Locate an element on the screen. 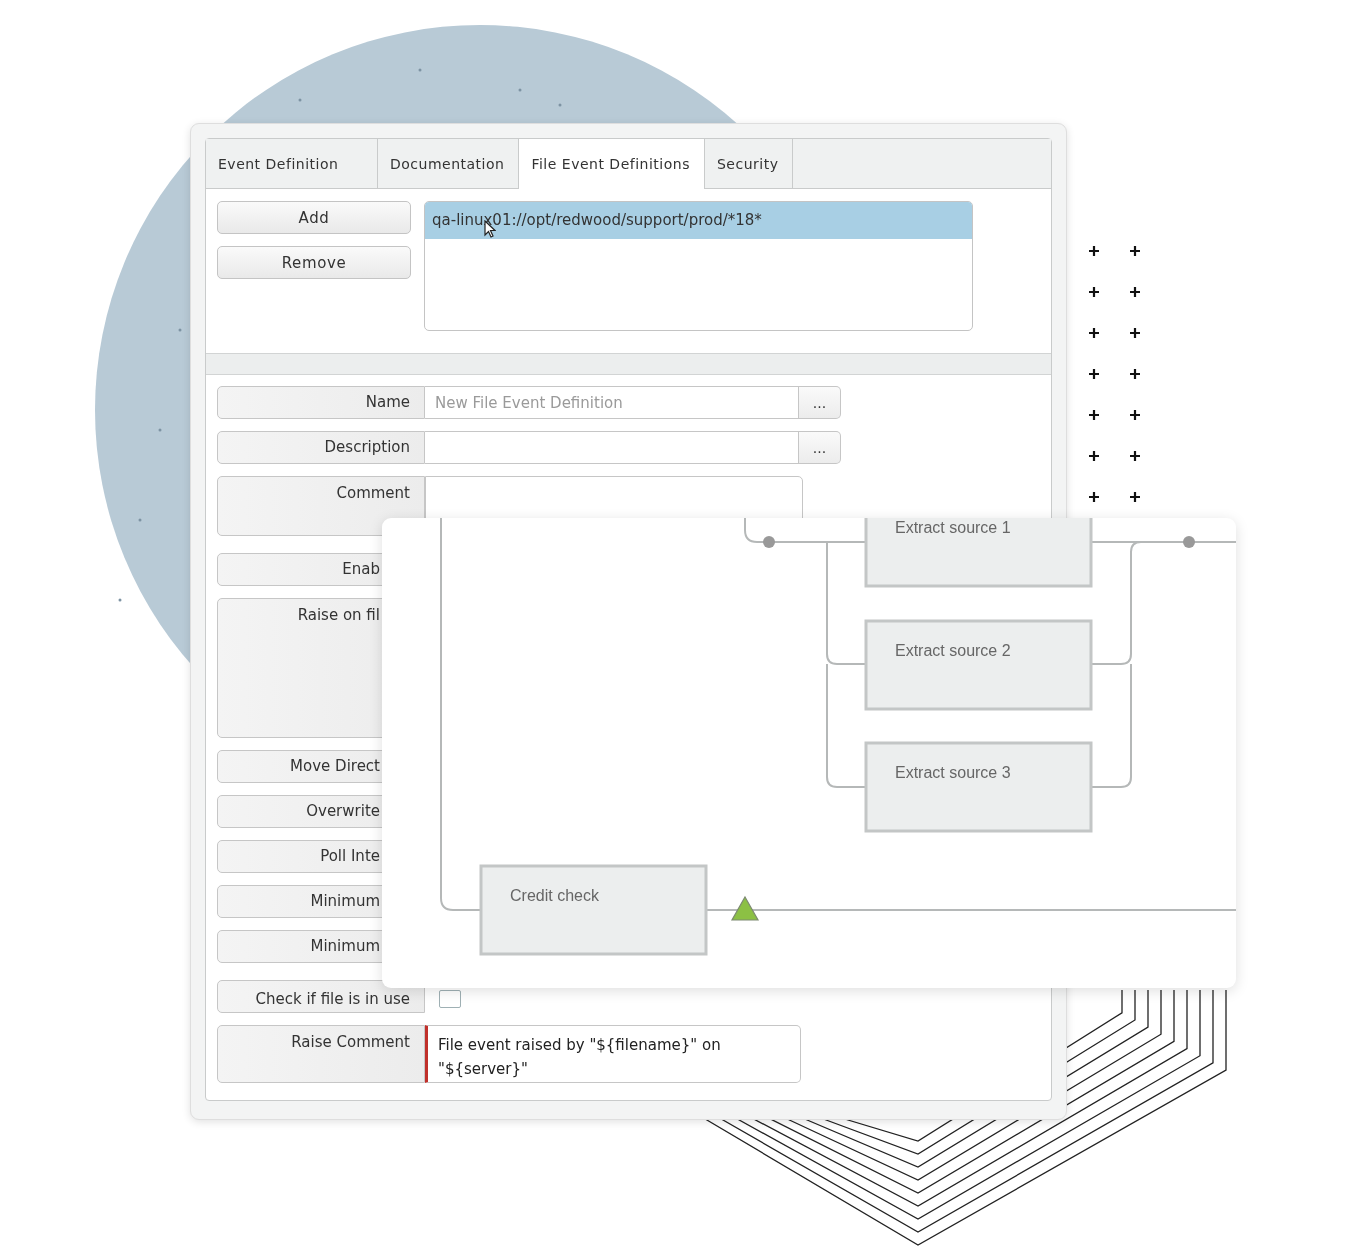  node-label: Extract source 3 is located at coordinates (953, 772).